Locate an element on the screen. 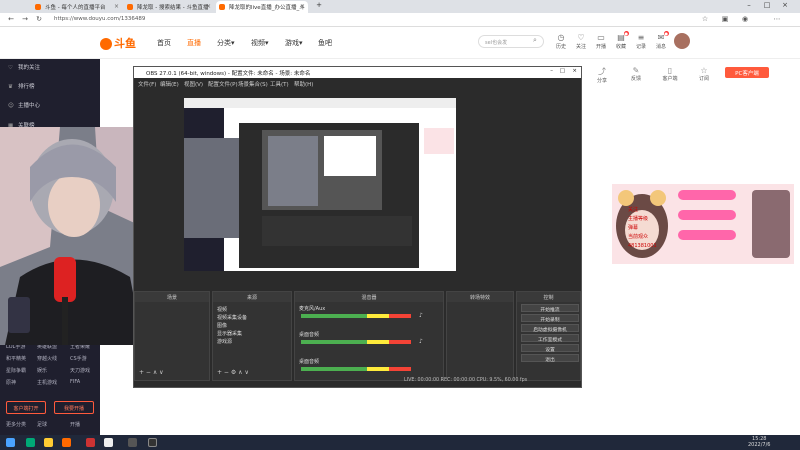 This screenshot has height=450, width=800. menu-edit: 编辑(E) is located at coordinates (169, 84).